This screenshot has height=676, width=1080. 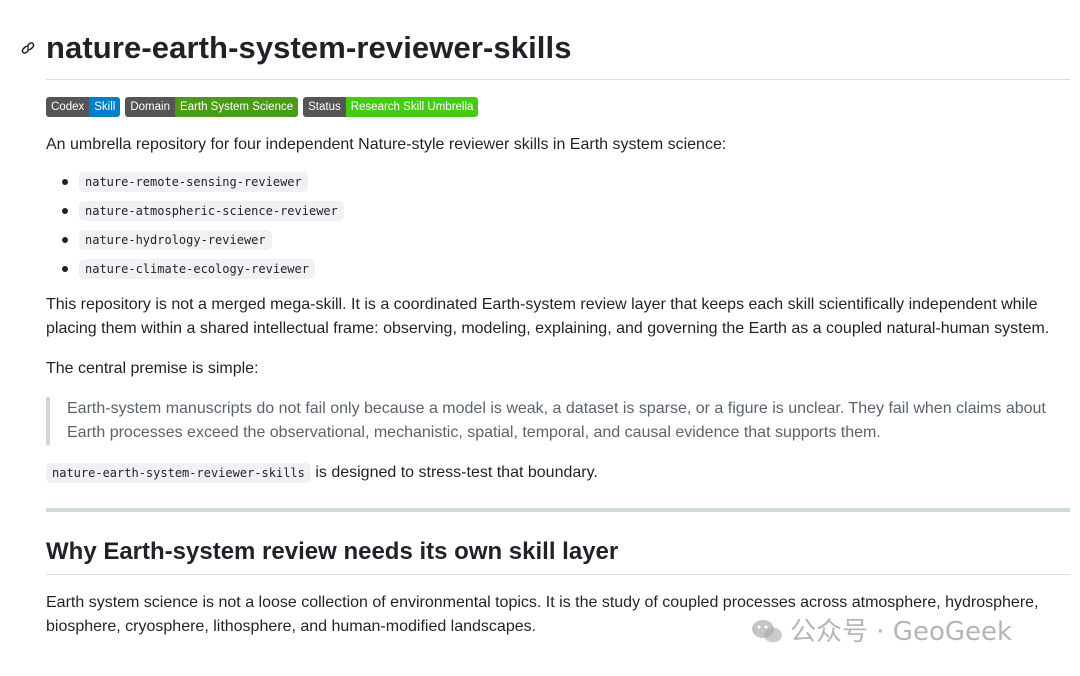 What do you see at coordinates (558, 510) in the screenshot?
I see `section-divider` at bounding box center [558, 510].